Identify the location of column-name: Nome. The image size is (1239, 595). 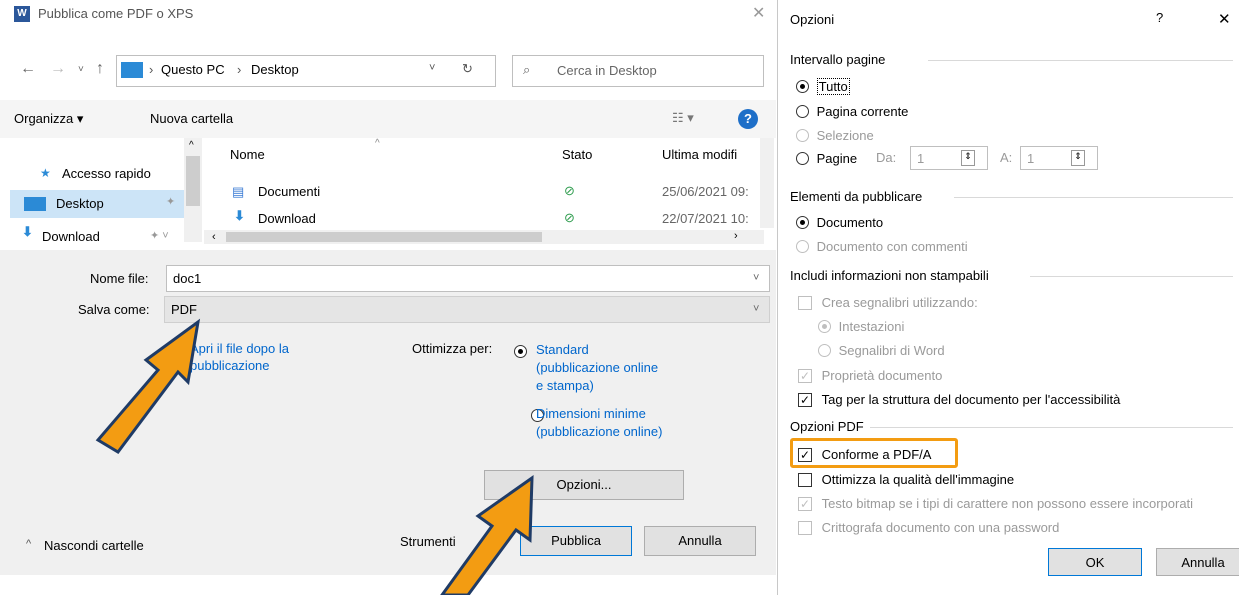
(247, 154).